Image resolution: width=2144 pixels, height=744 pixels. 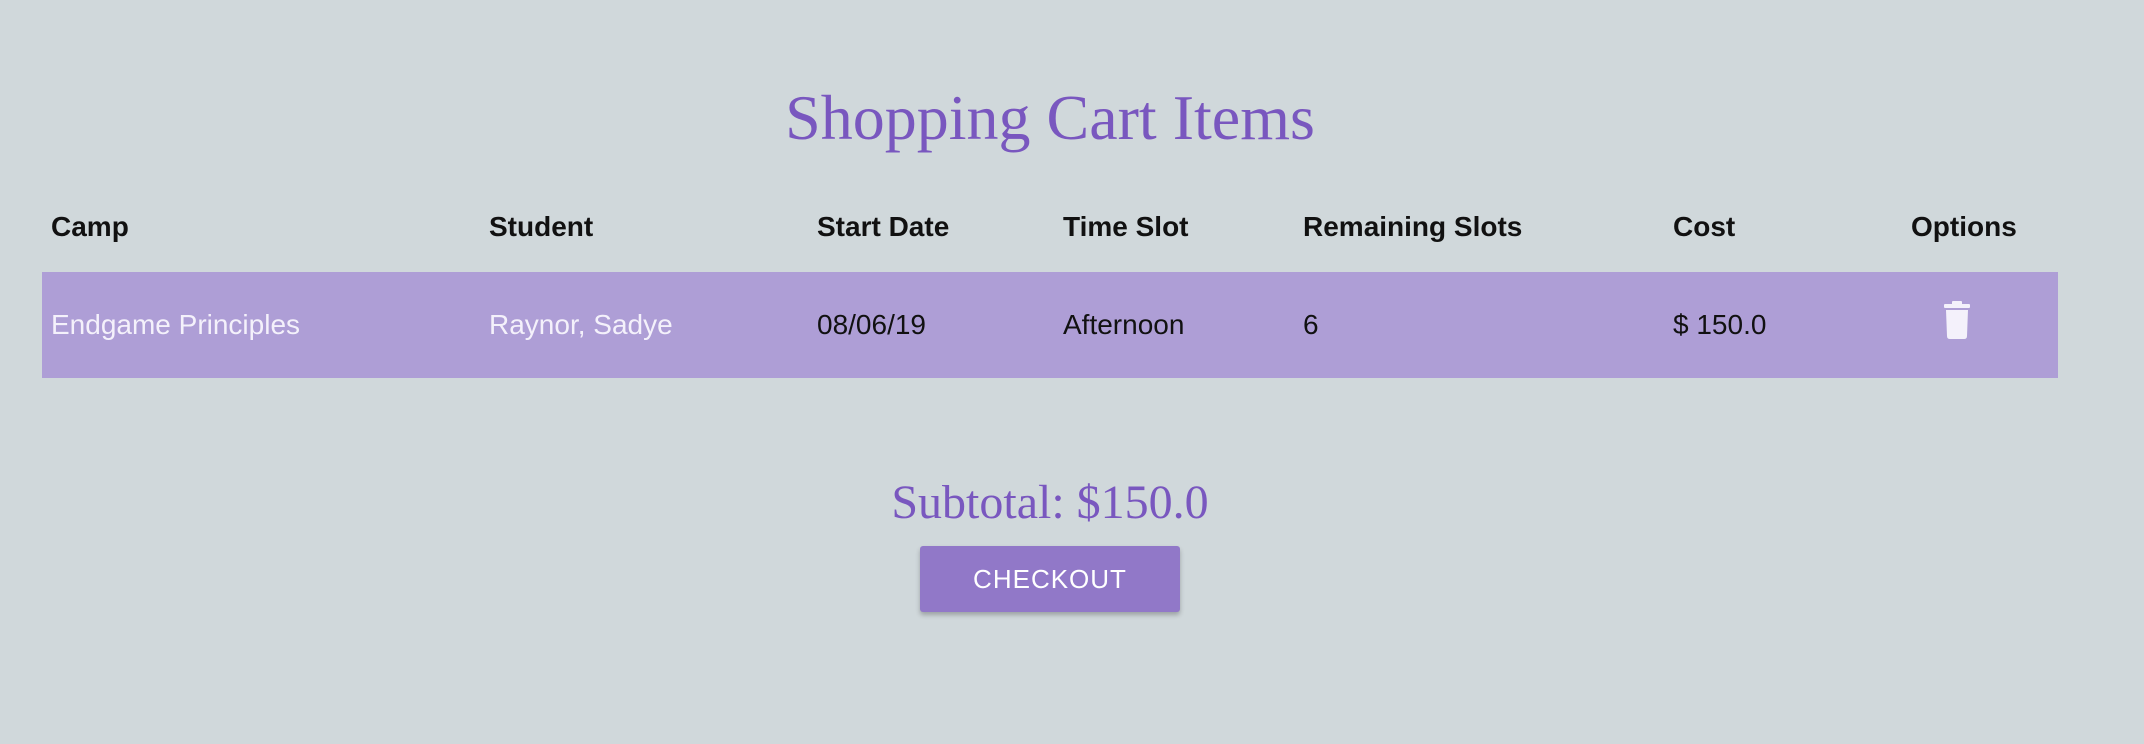 What do you see at coordinates (581, 324) in the screenshot?
I see `cell-student: Raynor, Sadye` at bounding box center [581, 324].